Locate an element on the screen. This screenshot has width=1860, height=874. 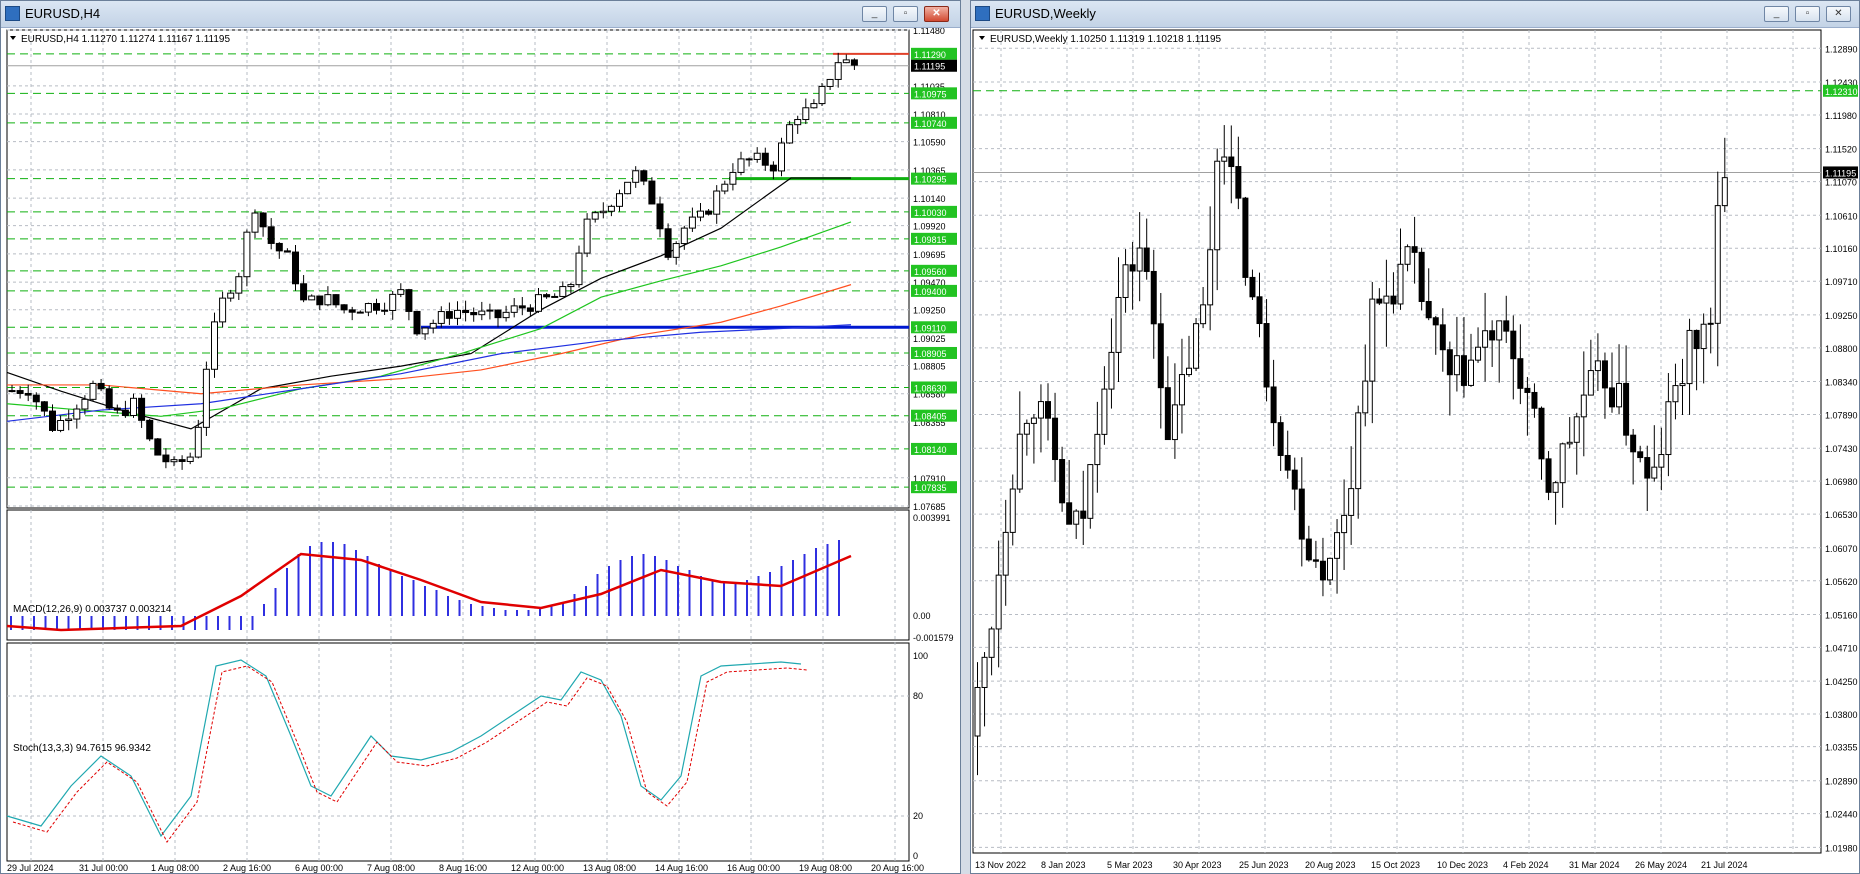
price-axis-label: 1.08805 is located at coordinates (929, 367).